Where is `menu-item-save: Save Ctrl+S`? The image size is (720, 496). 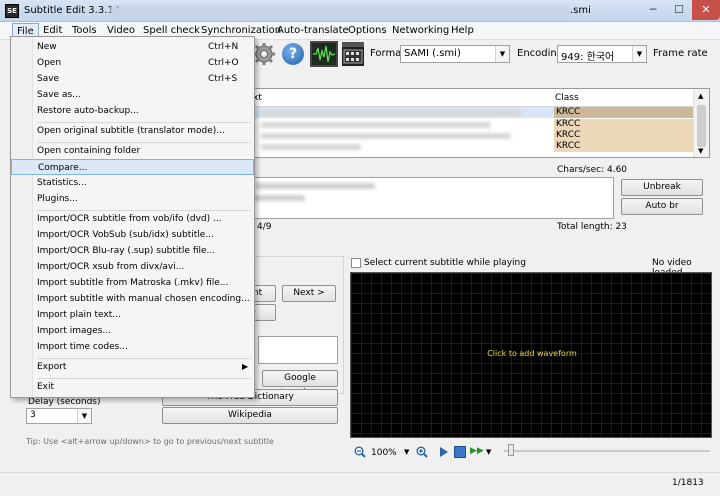
menu-item-save: Save Ctrl+S is located at coordinates (132, 79).